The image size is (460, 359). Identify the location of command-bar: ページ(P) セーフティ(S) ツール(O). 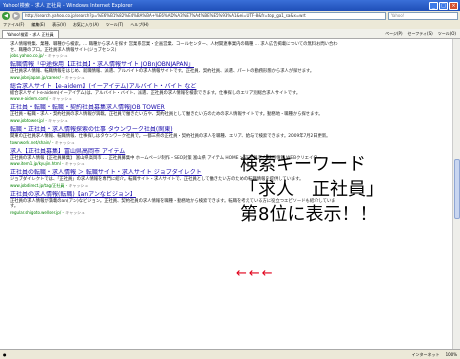
(422, 34).